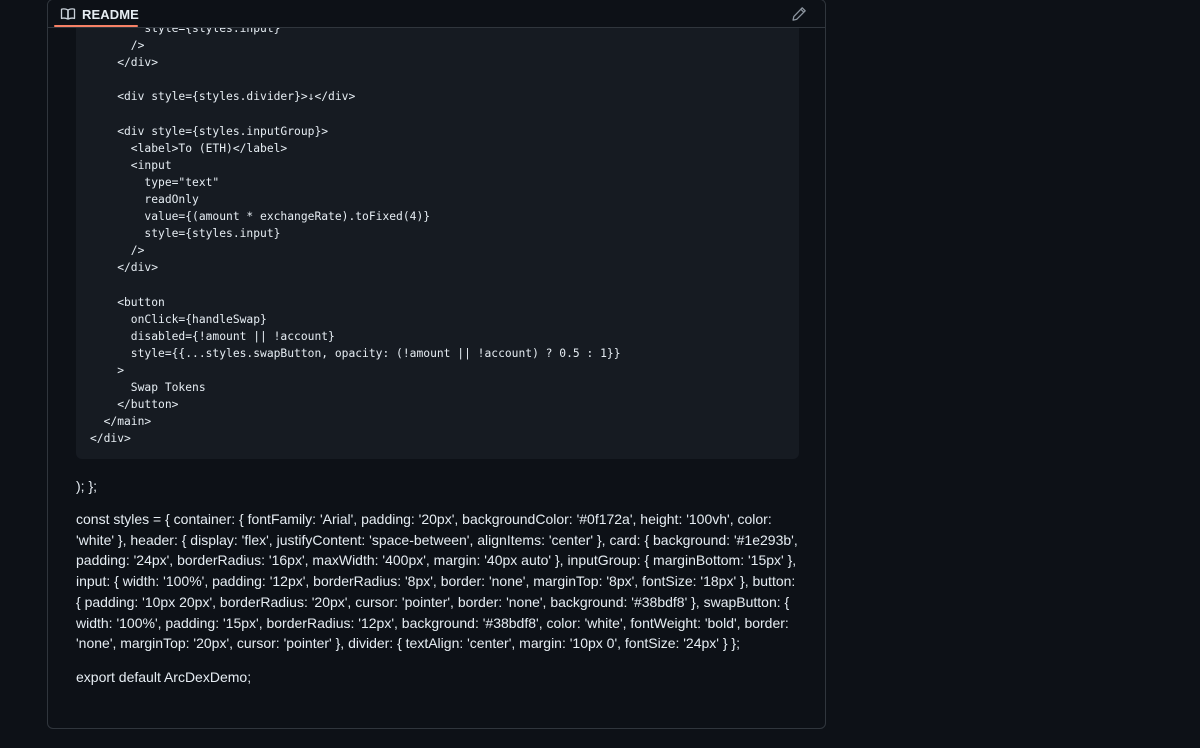  Describe the element at coordinates (96, 26) in the screenshot. I see `active-tab-indicator` at that location.